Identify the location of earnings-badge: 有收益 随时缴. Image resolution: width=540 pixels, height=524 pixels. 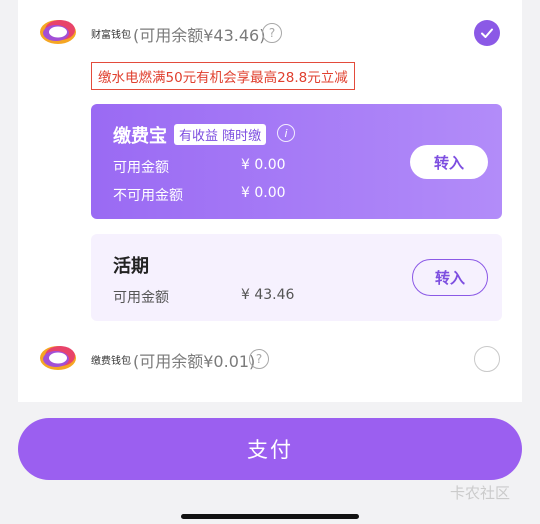
(220, 134).